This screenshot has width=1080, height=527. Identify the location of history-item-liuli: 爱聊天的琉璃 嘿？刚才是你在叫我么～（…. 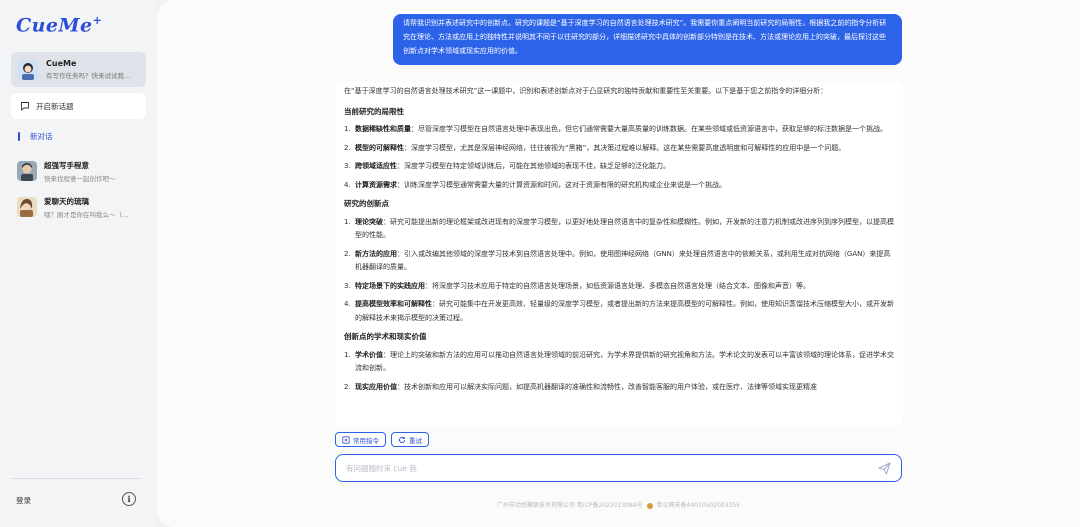
(79, 207).